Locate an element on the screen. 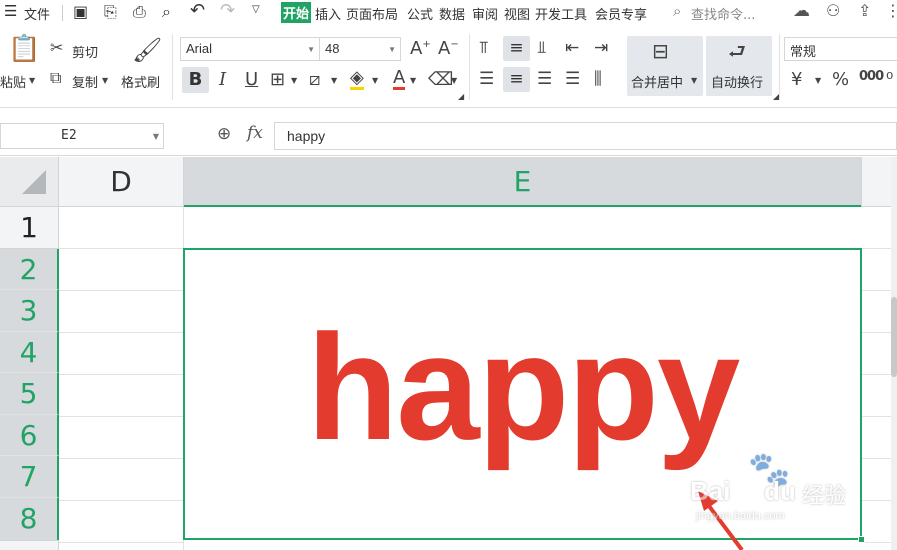 The width and height of the screenshot is (897, 550). currency-button: ¥ is located at coordinates (796, 80).